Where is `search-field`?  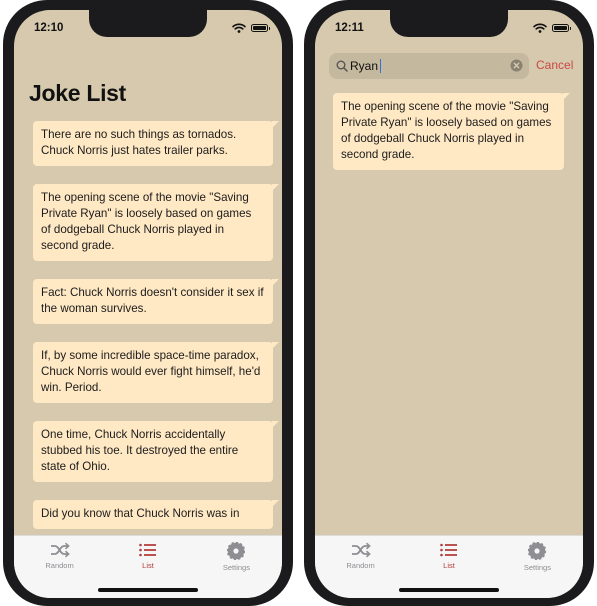
search-field is located at coordinates (429, 66).